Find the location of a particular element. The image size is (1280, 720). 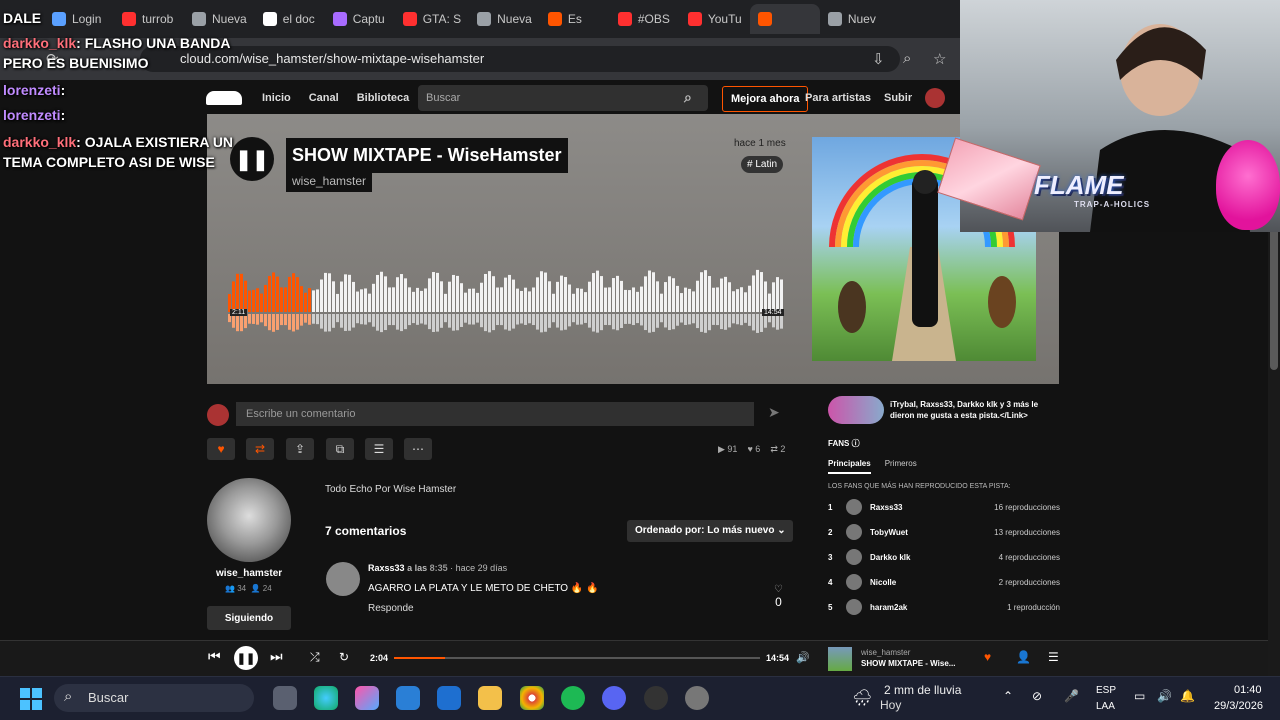

fan-name: Darkko klk is located at coordinates (934, 557).